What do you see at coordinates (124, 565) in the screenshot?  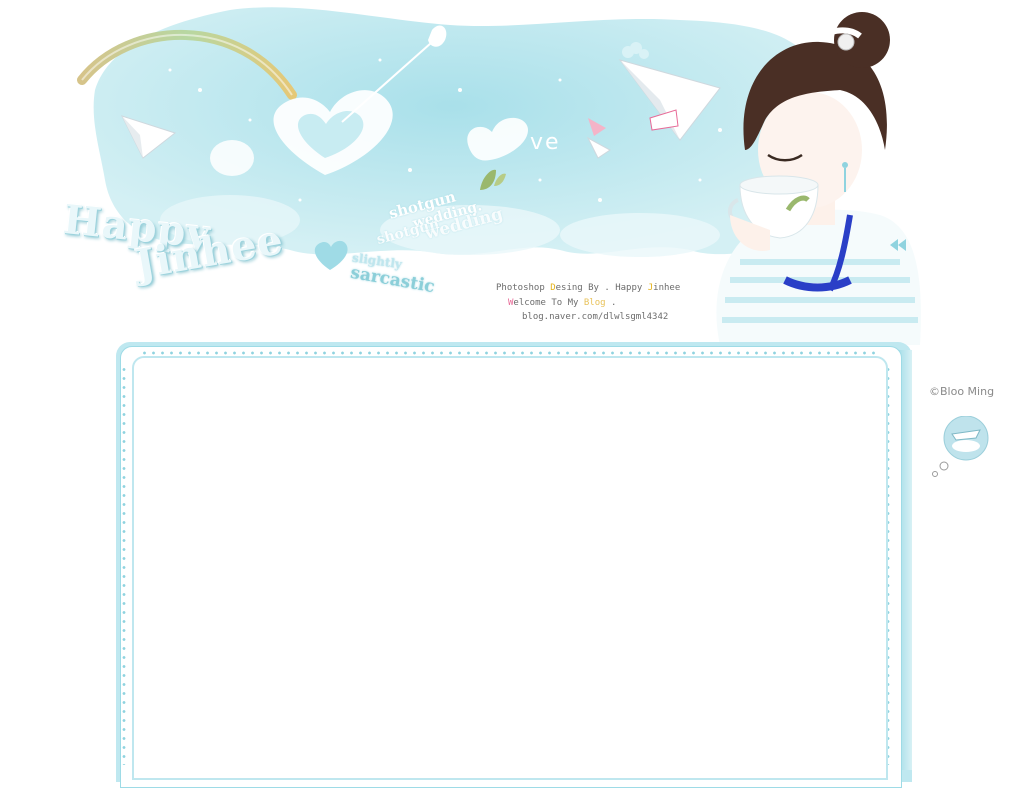 I see `frame-dots-left` at bounding box center [124, 565].